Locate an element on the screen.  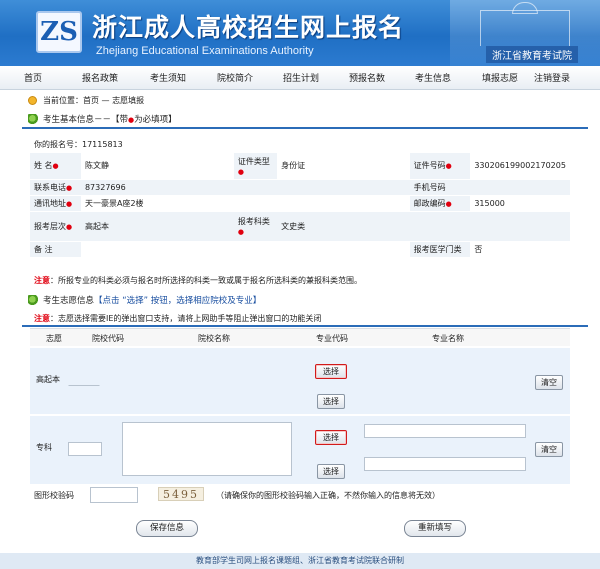
nav-item-logout: 注销登录 is located at coordinates (552, 77).